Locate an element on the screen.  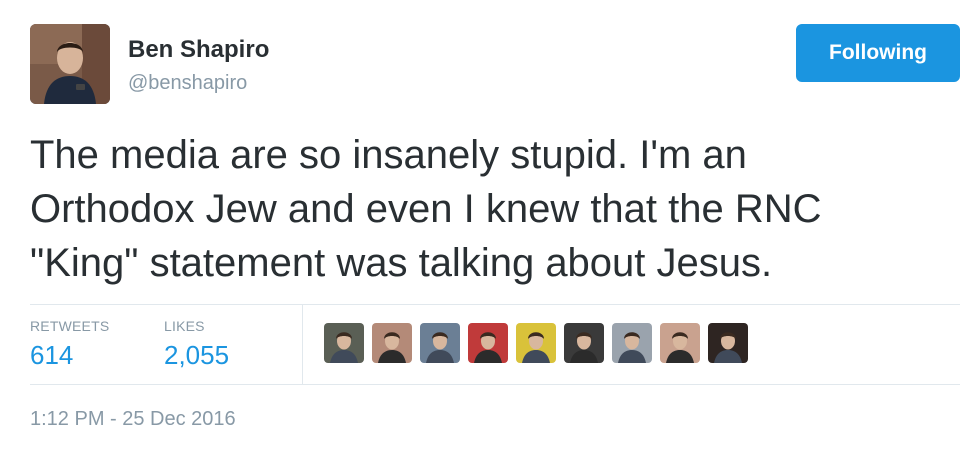
likes-label: LIKES is located at coordinates (184, 326).